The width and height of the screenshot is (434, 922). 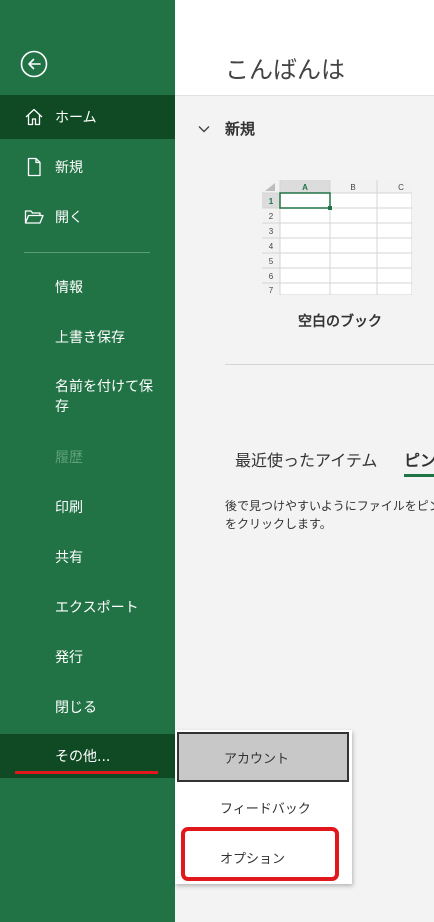 What do you see at coordinates (260, 854) in the screenshot?
I see `red-annotation-box` at bounding box center [260, 854].